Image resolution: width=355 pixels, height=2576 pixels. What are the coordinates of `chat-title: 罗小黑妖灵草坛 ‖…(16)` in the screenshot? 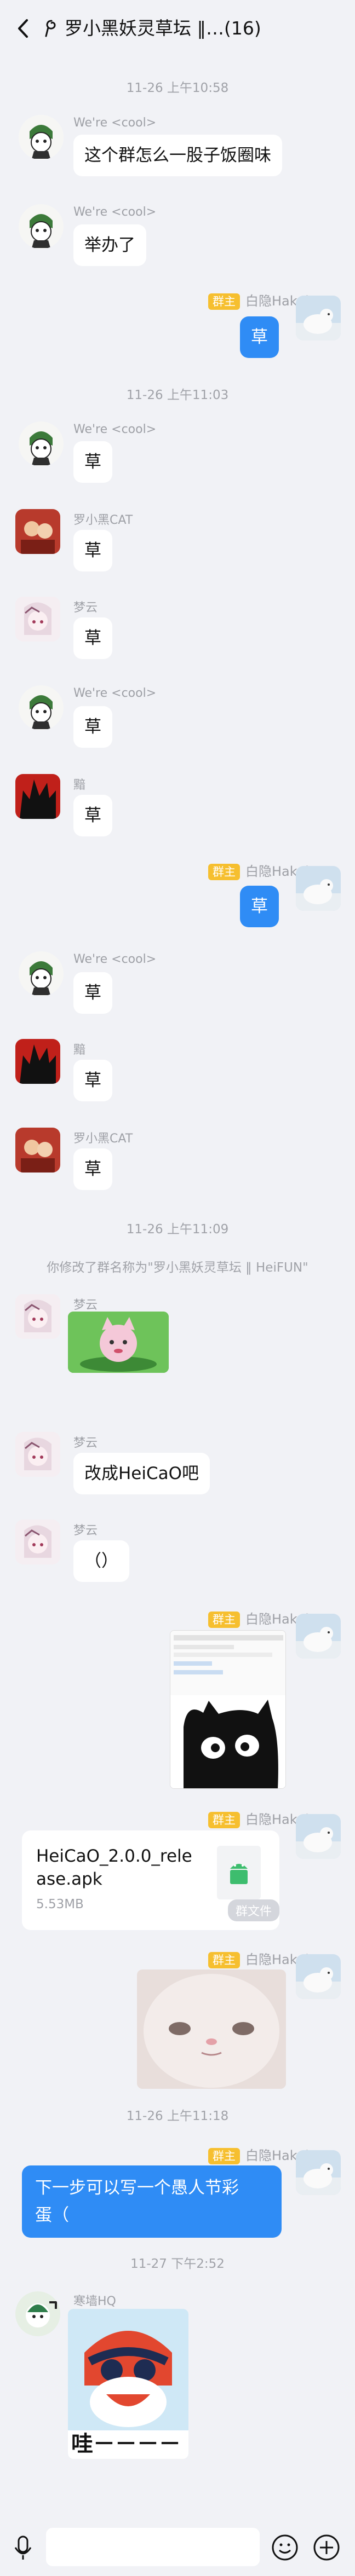 It's located at (163, 28).